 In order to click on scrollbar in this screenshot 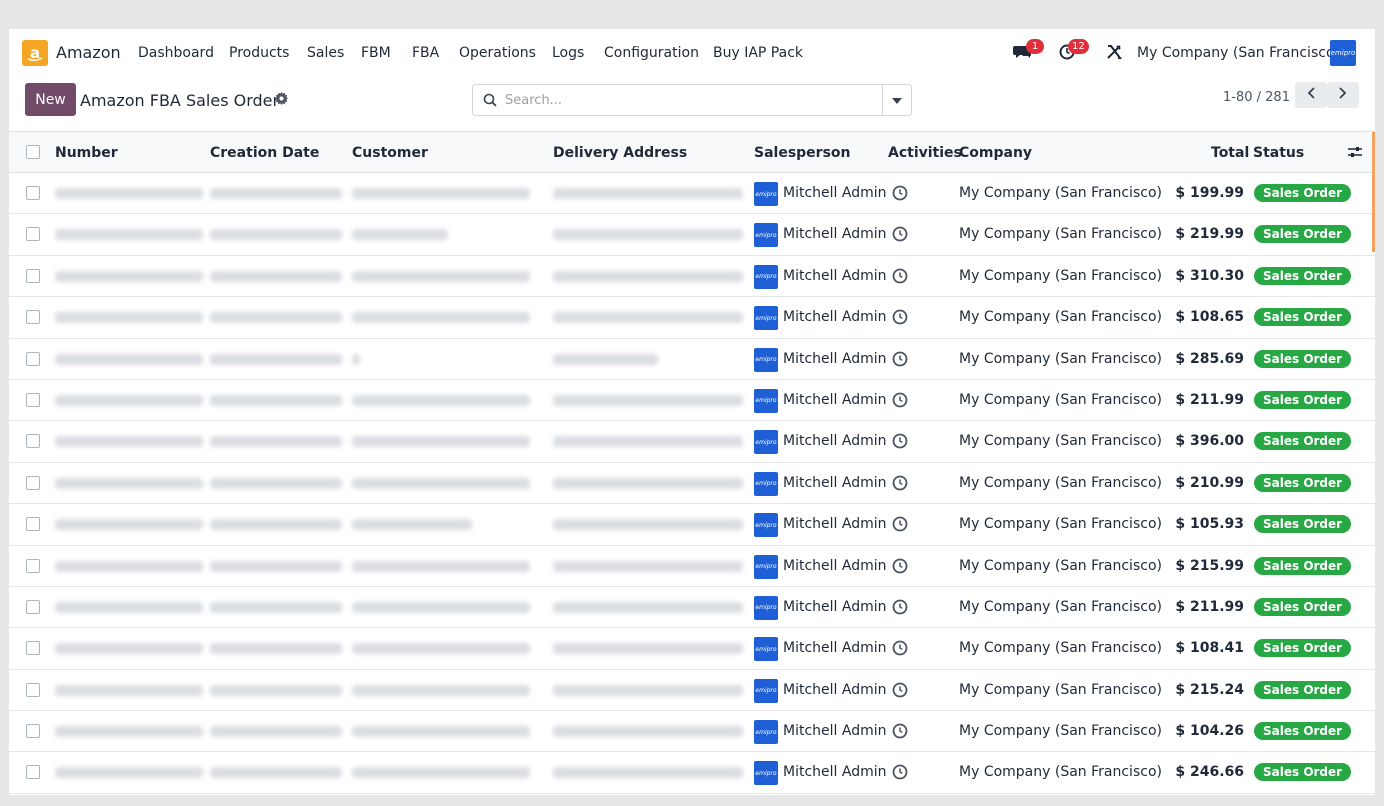, I will do `click(1373, 192)`.